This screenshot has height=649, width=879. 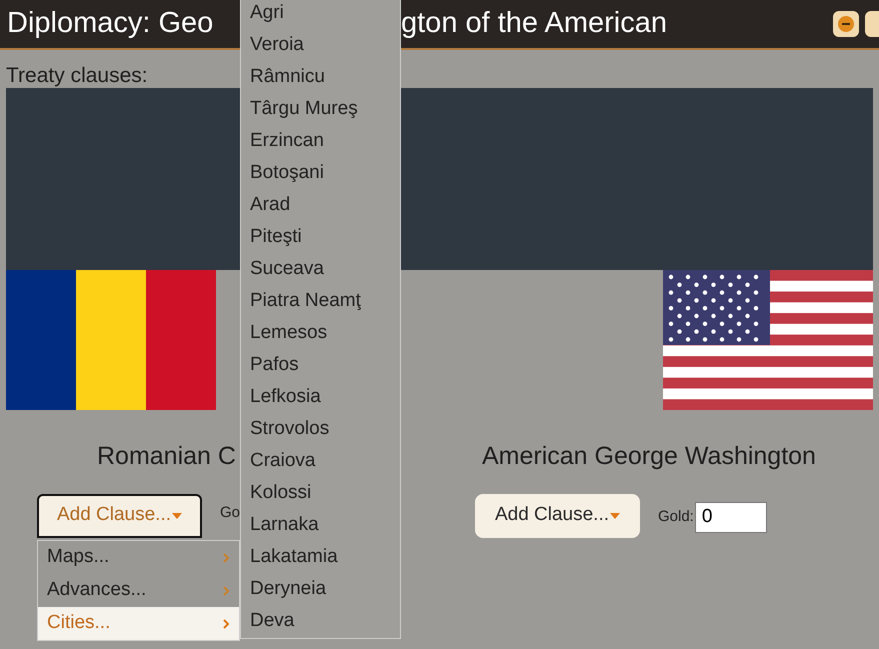 I want to click on city-item: Erzincan, so click(x=325, y=141).